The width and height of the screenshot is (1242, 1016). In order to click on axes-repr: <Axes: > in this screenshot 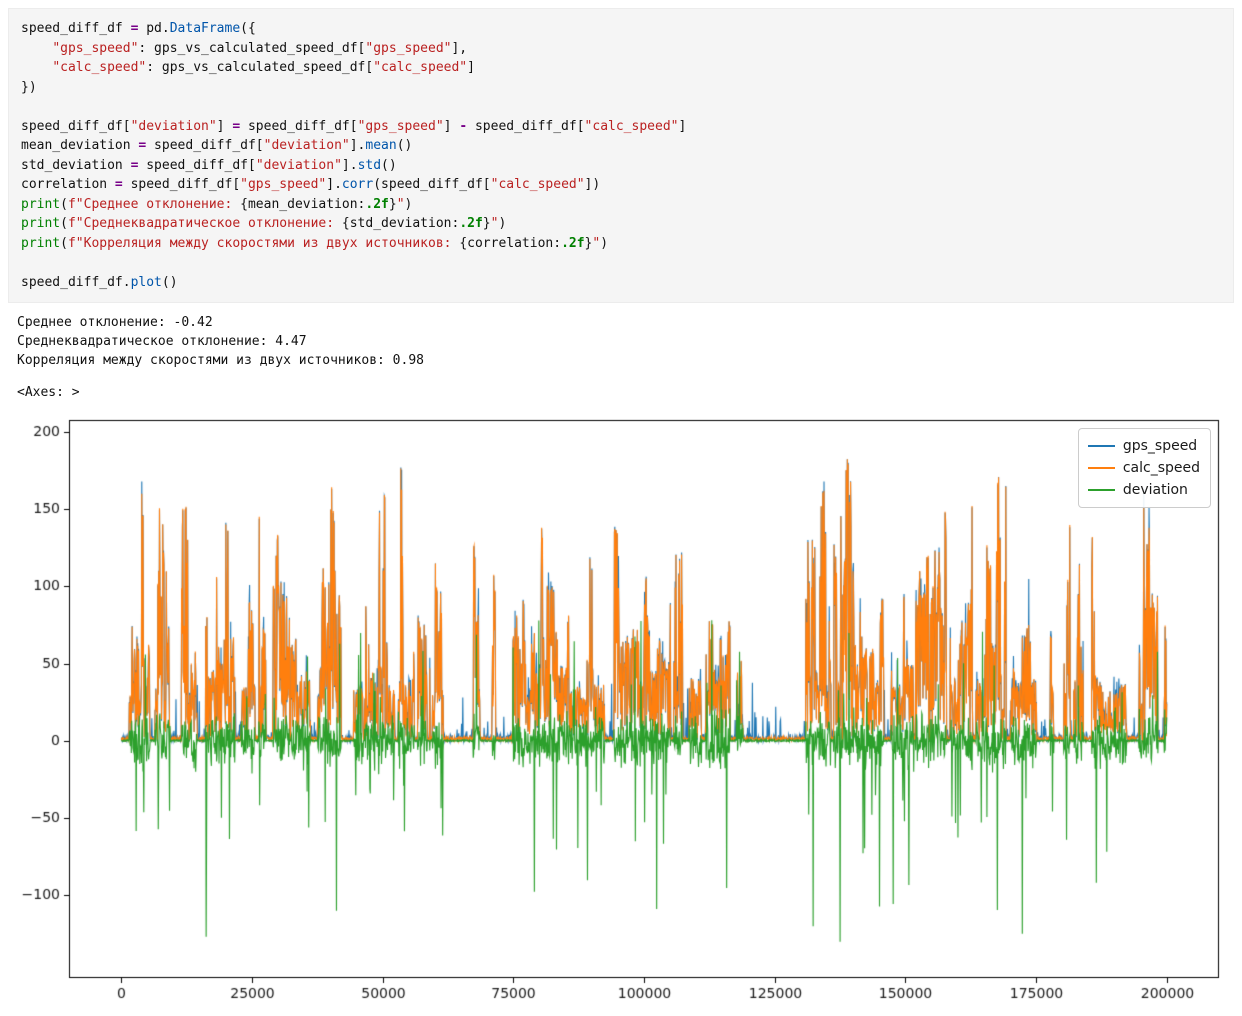, I will do `click(48, 392)`.